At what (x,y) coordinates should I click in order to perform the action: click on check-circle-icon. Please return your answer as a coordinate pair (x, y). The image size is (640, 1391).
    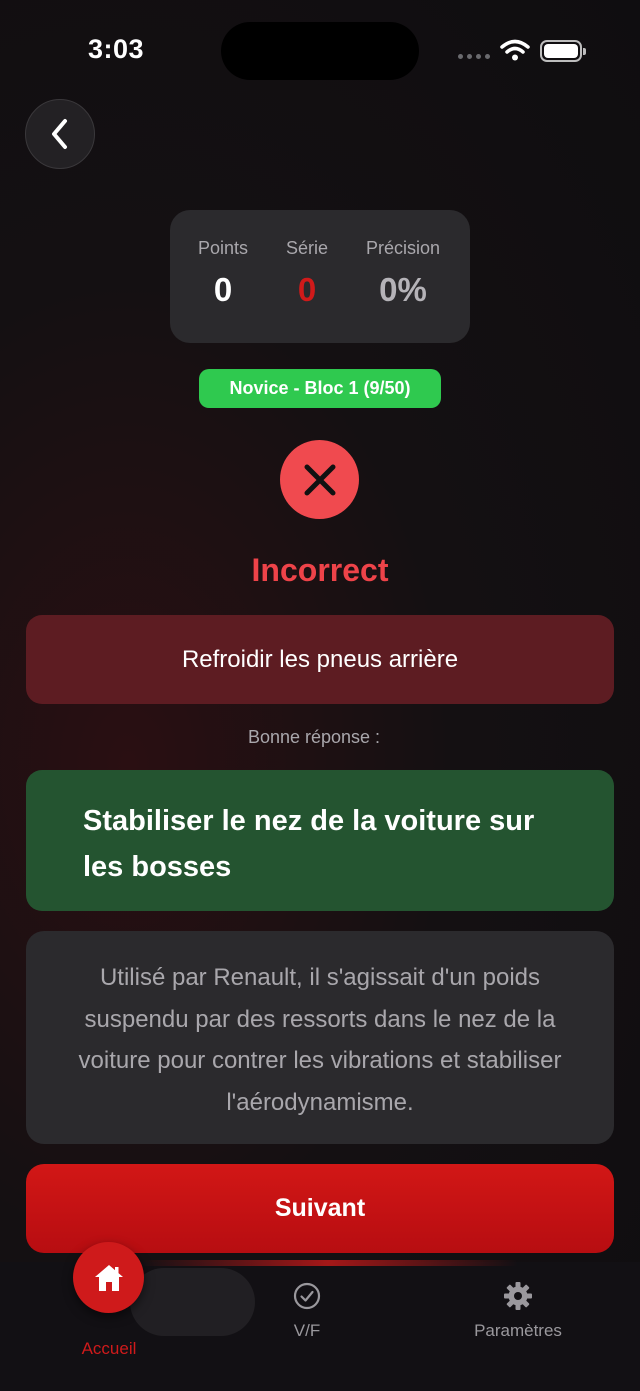
    Looking at the image, I should click on (307, 1296).